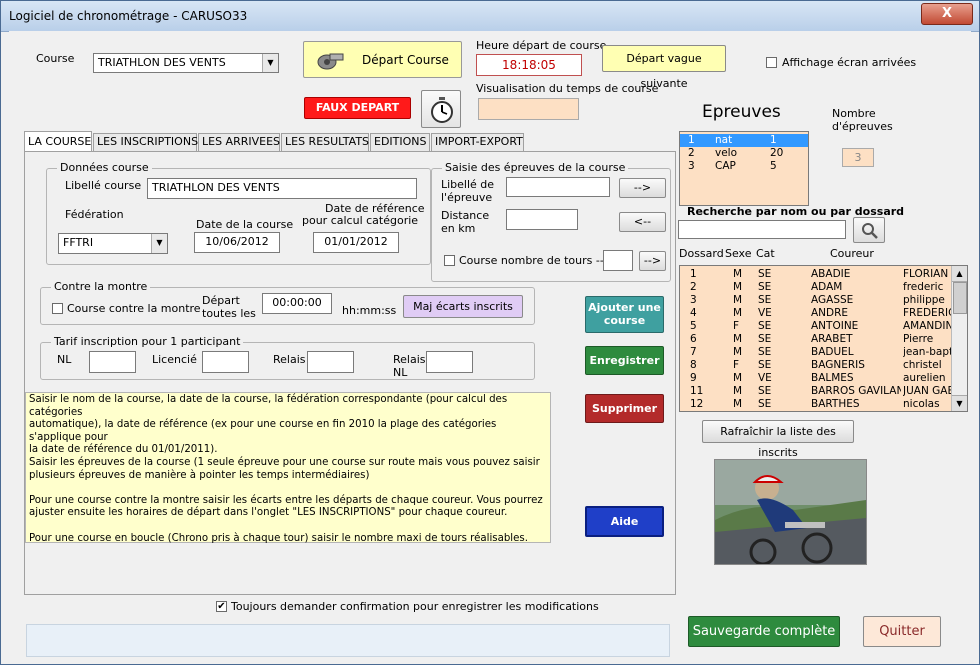  I want to click on cell-prenom: aurelien, so click(924, 378).